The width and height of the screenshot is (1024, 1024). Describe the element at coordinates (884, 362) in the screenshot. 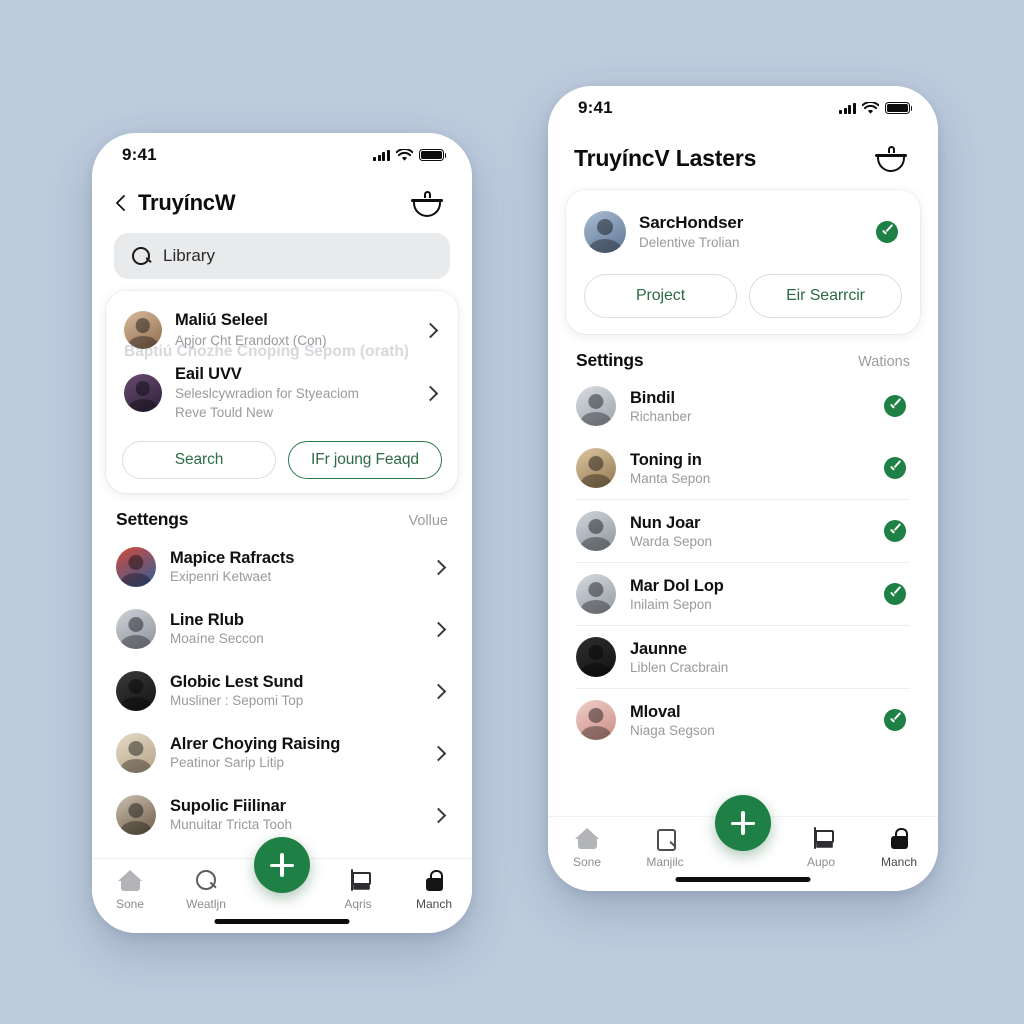

I see `section-action: Wations` at that location.